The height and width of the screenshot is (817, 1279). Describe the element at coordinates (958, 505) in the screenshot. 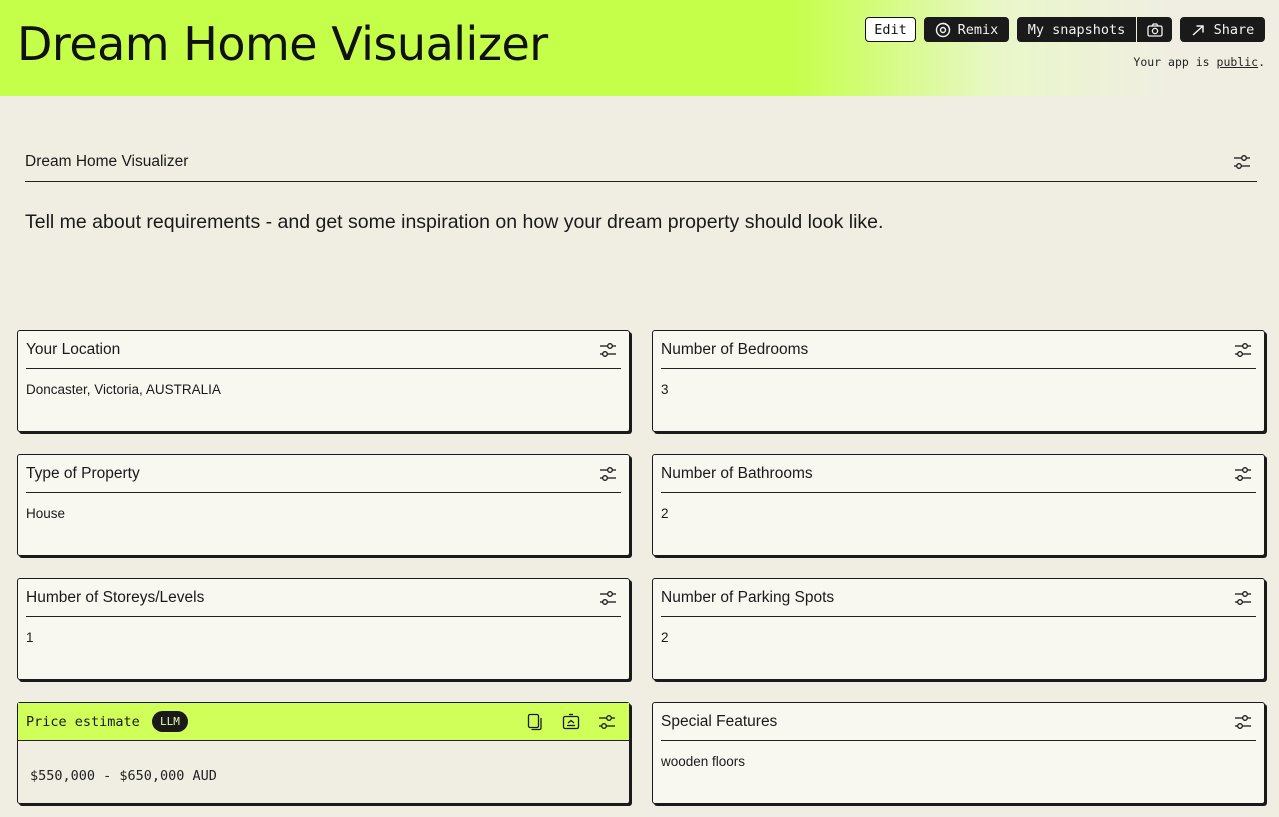

I see `bathrooms-card: Number of Bathrooms 2` at that location.